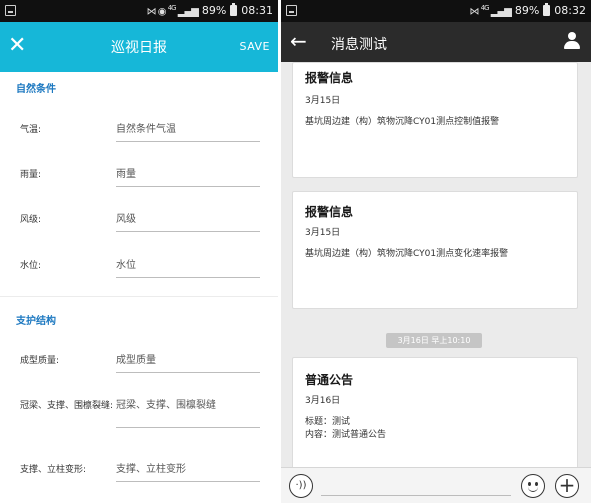 Image resolution: width=600 pixels, height=503 pixels. Describe the element at coordinates (402, 122) in the screenshot. I see `message-body: 基坑周边建（构）筑物沉降CY01测点控制值报警` at that location.